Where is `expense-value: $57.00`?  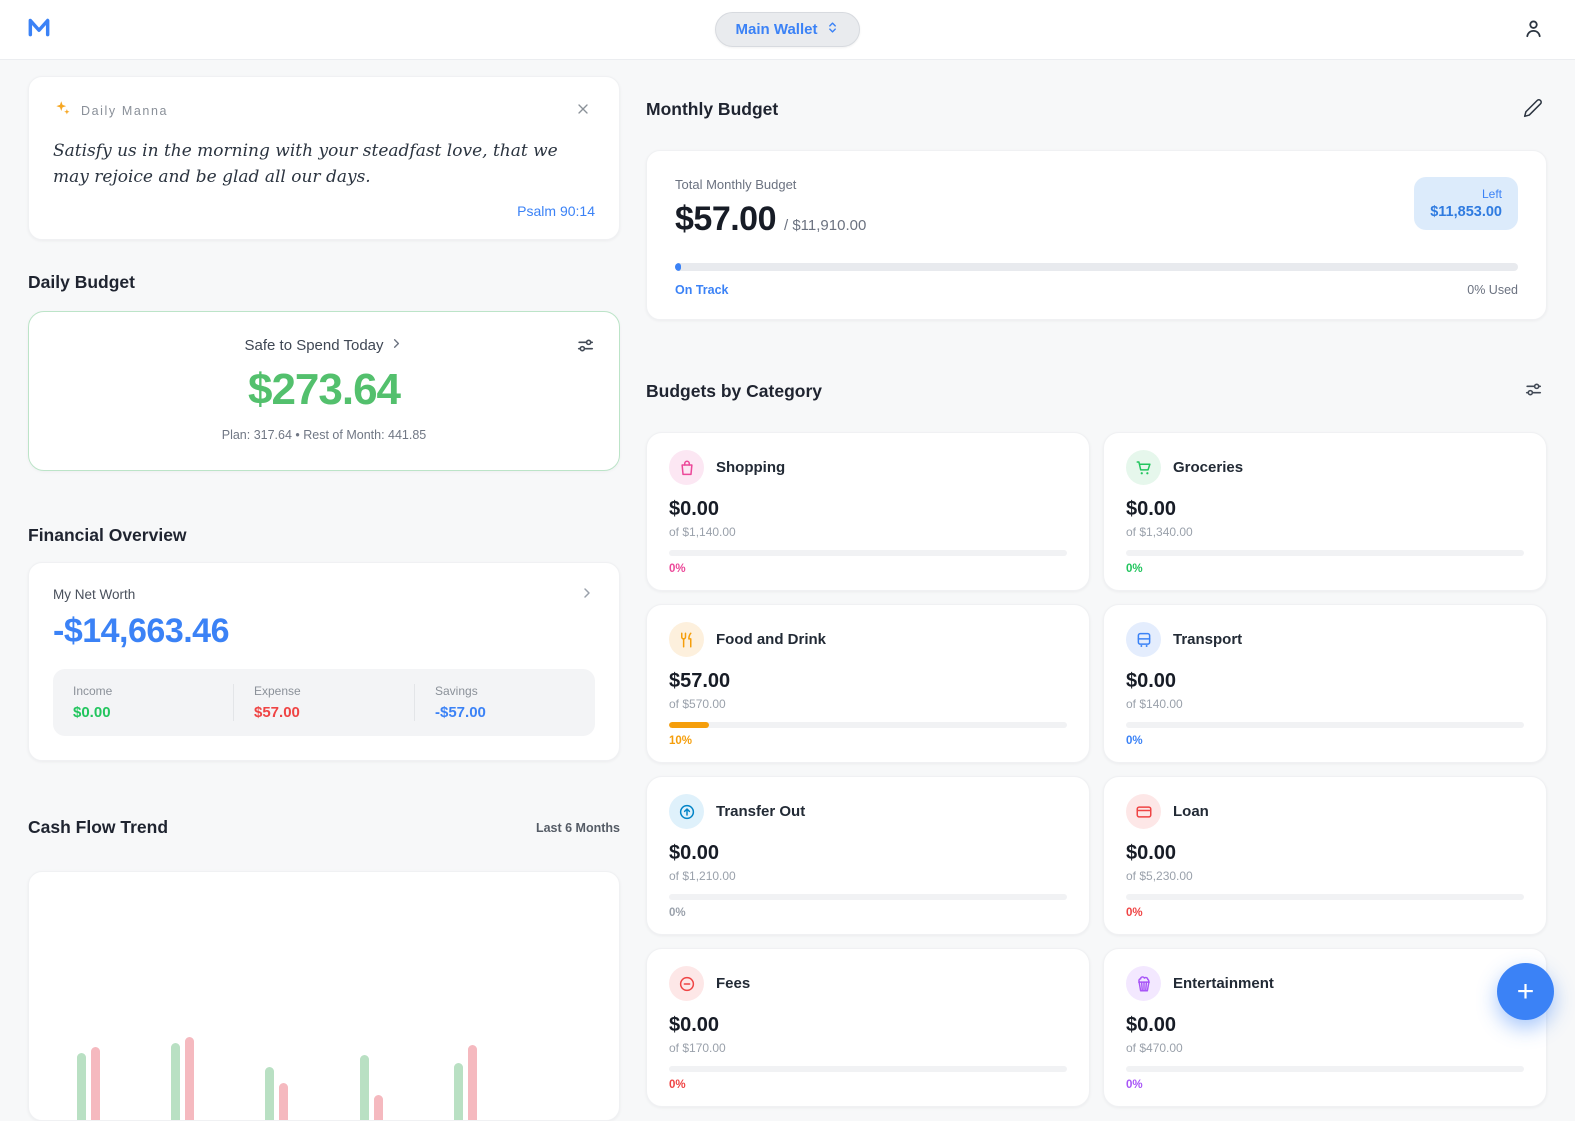
expense-value: $57.00 is located at coordinates (324, 712).